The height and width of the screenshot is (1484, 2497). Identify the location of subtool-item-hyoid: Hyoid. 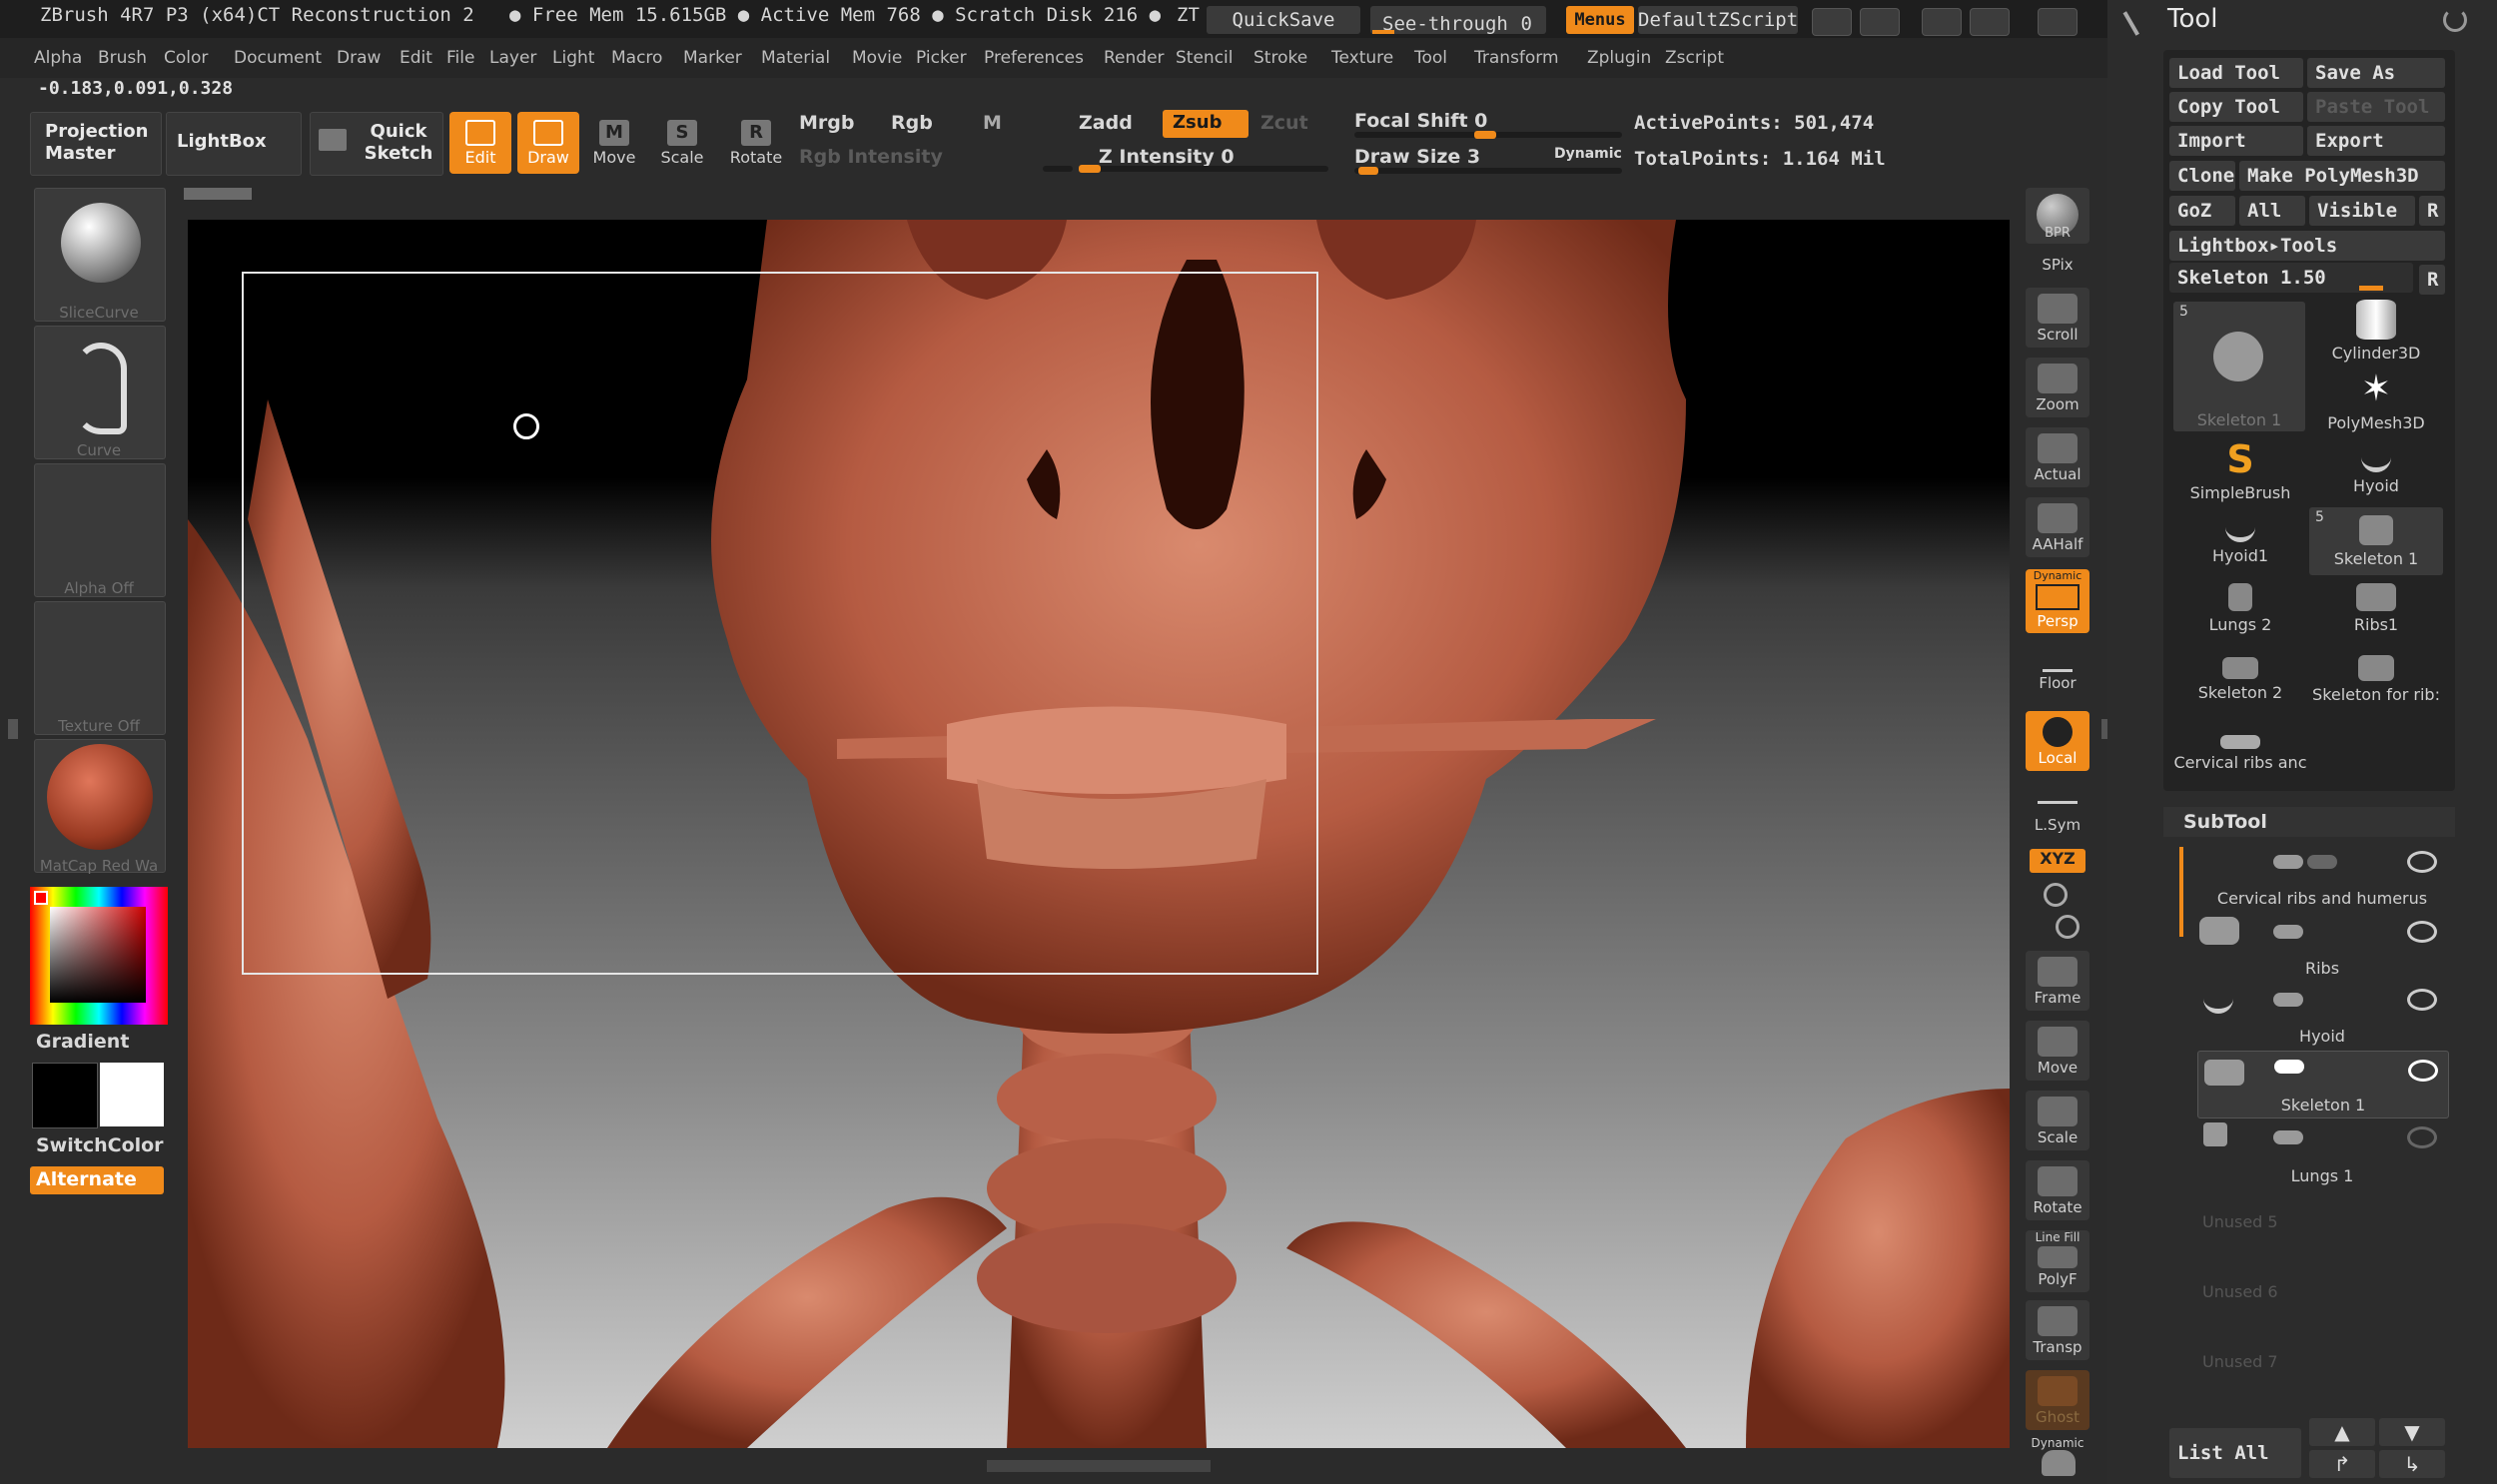
(2322, 1036).